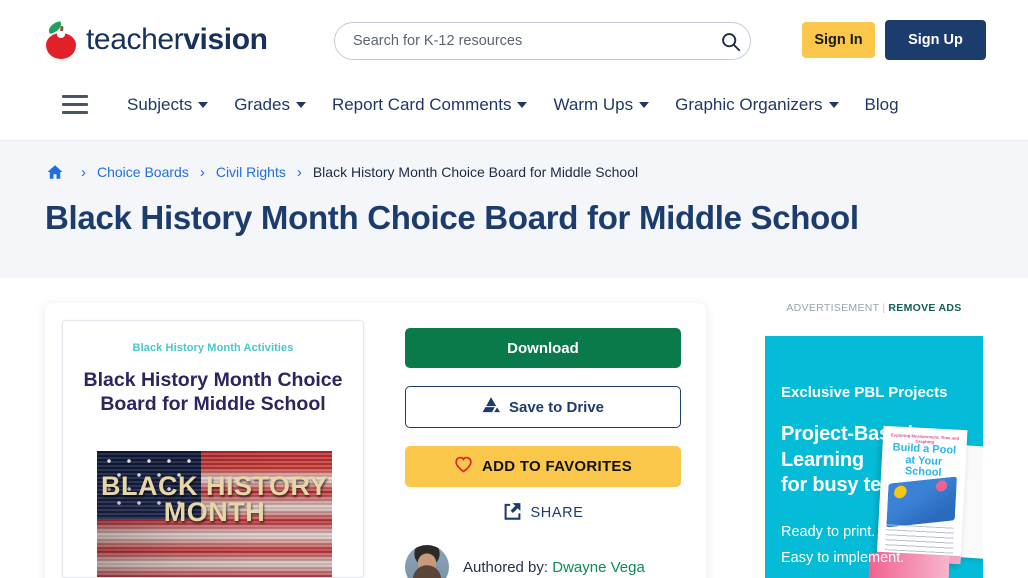 The height and width of the screenshot is (578, 1028). What do you see at coordinates (833, 308) in the screenshot?
I see `advertisement-label: ADVERTISEMENT` at bounding box center [833, 308].